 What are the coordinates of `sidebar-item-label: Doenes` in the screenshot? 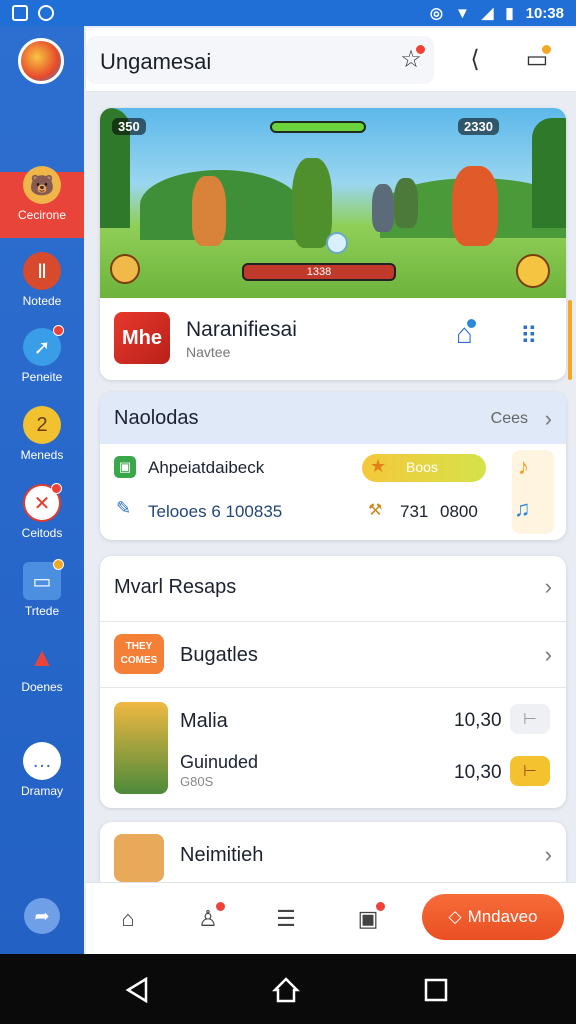 It's located at (42, 687).